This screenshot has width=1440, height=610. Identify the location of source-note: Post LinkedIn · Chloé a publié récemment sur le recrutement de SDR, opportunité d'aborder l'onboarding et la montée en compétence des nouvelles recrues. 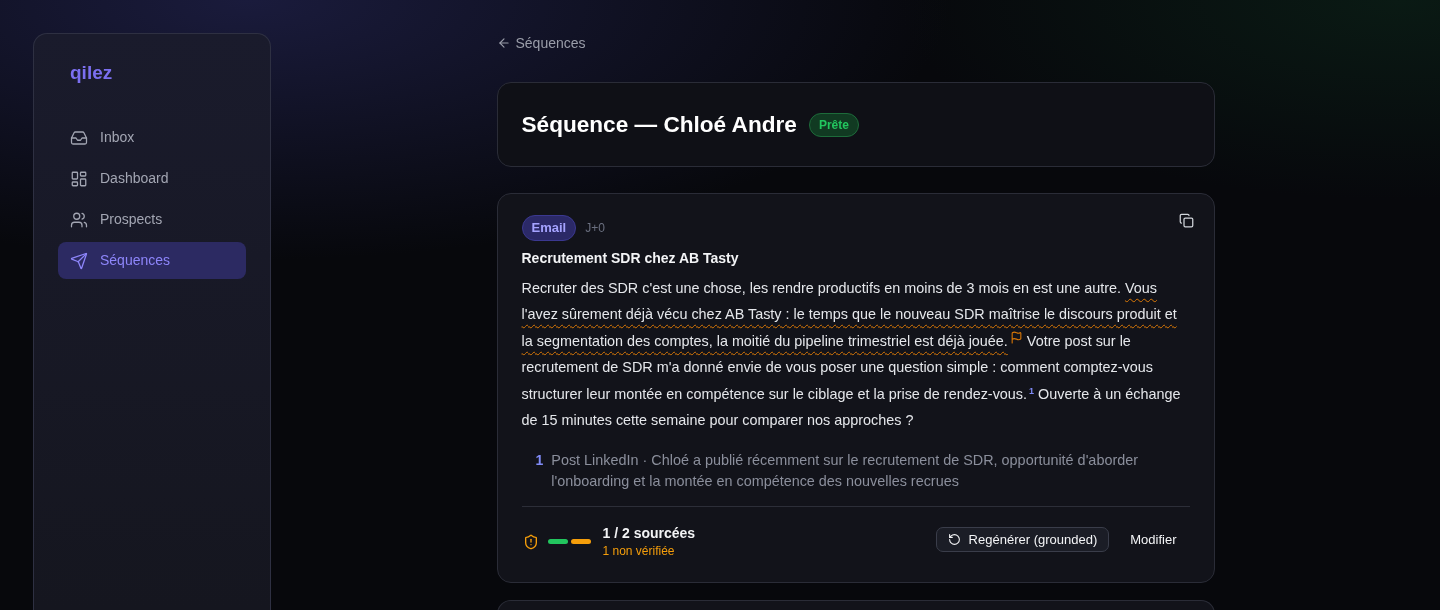
(845, 470).